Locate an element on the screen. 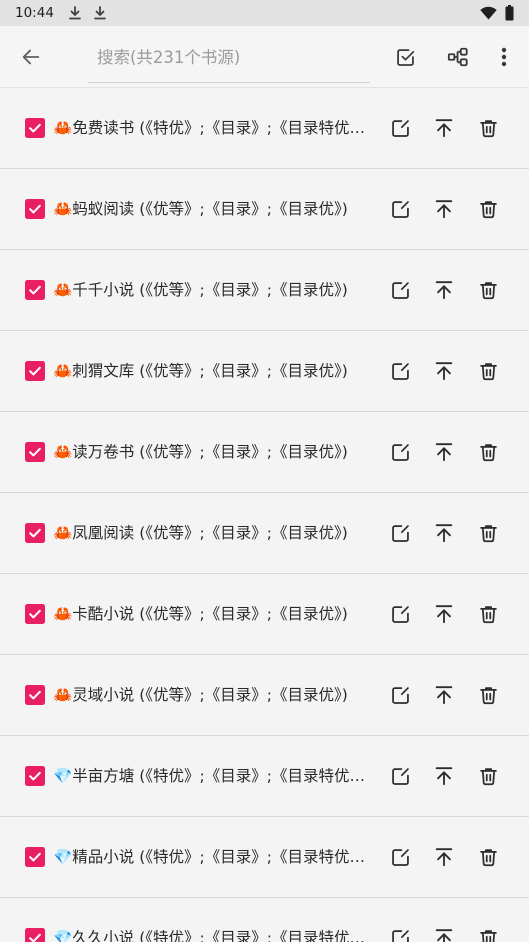  source-checkbox: 🦀千千小说 (《优等》;《目录》;《目录优》) is located at coordinates (201, 290).